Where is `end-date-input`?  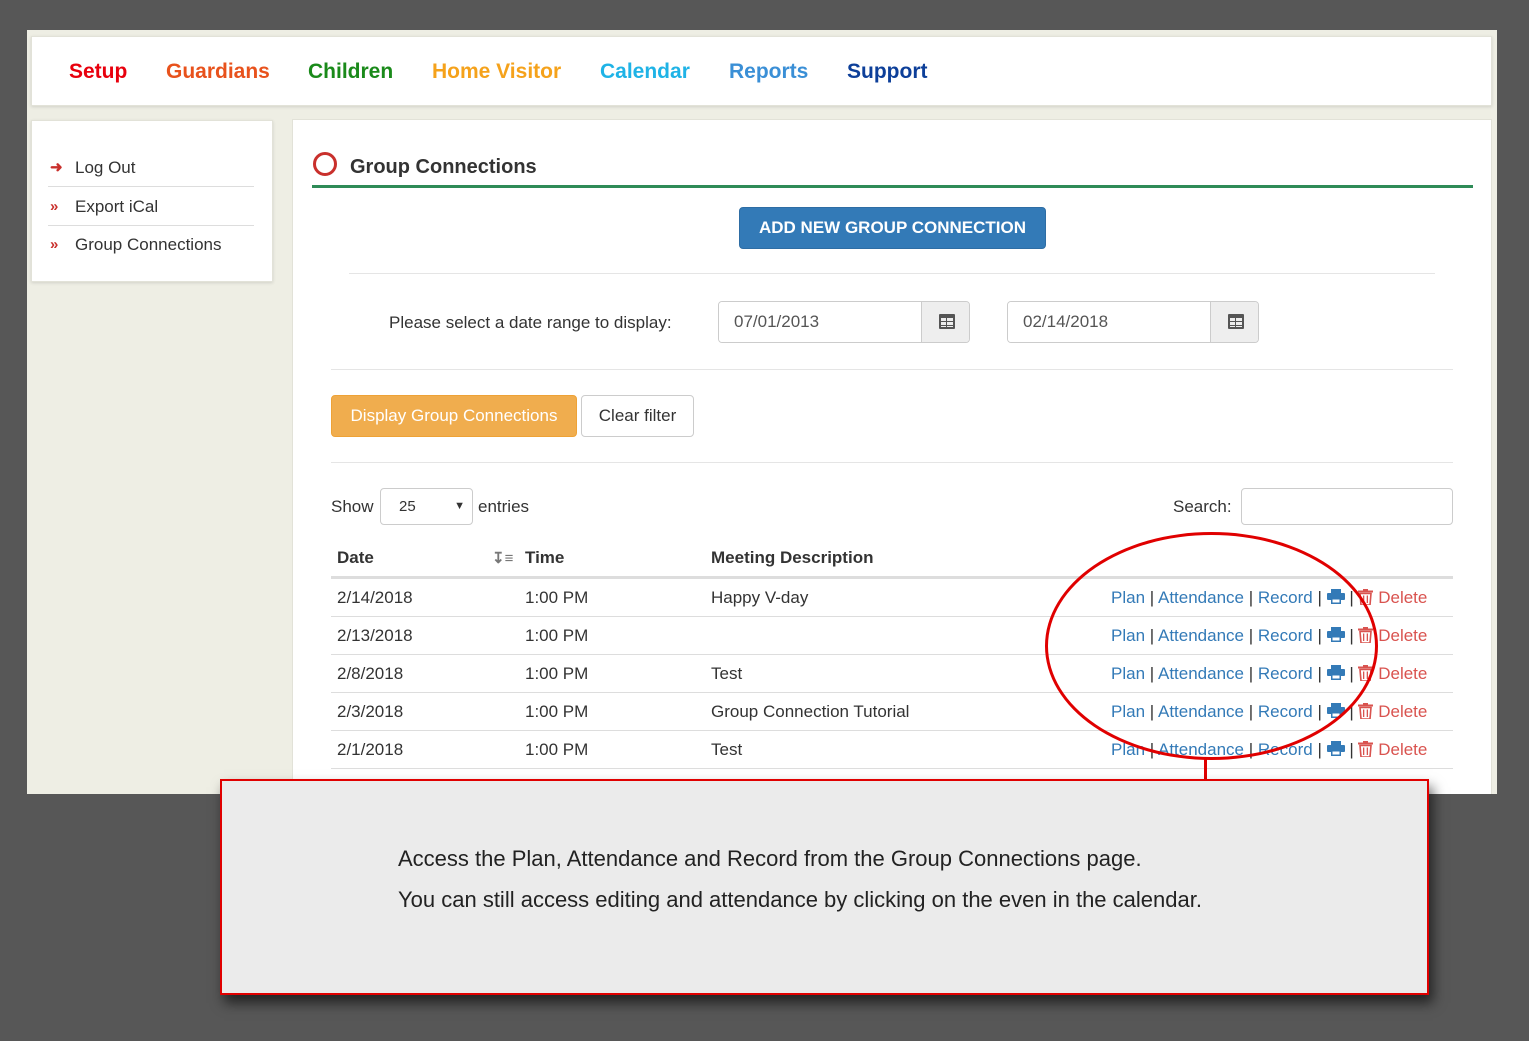
end-date-input is located at coordinates (1109, 322).